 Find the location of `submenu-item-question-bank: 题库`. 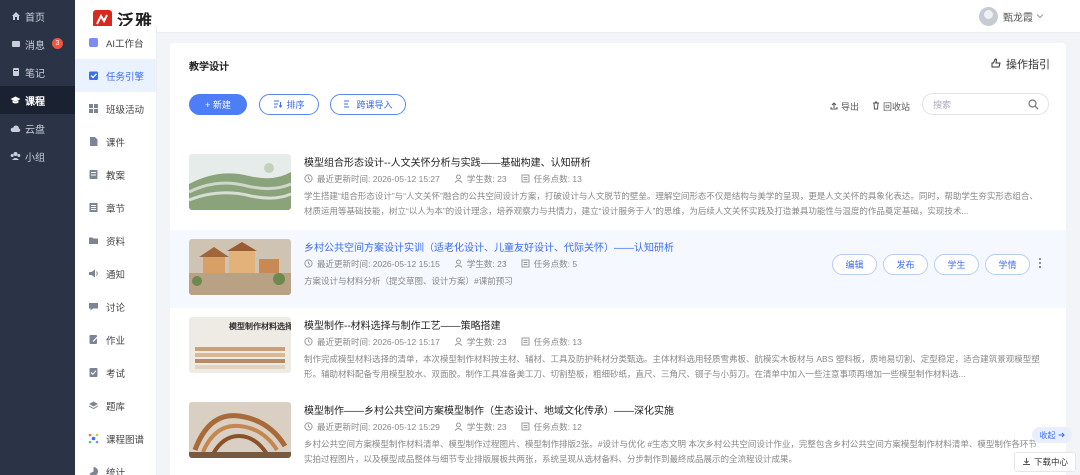

submenu-item-question-bank: 题库 is located at coordinates (115, 405).